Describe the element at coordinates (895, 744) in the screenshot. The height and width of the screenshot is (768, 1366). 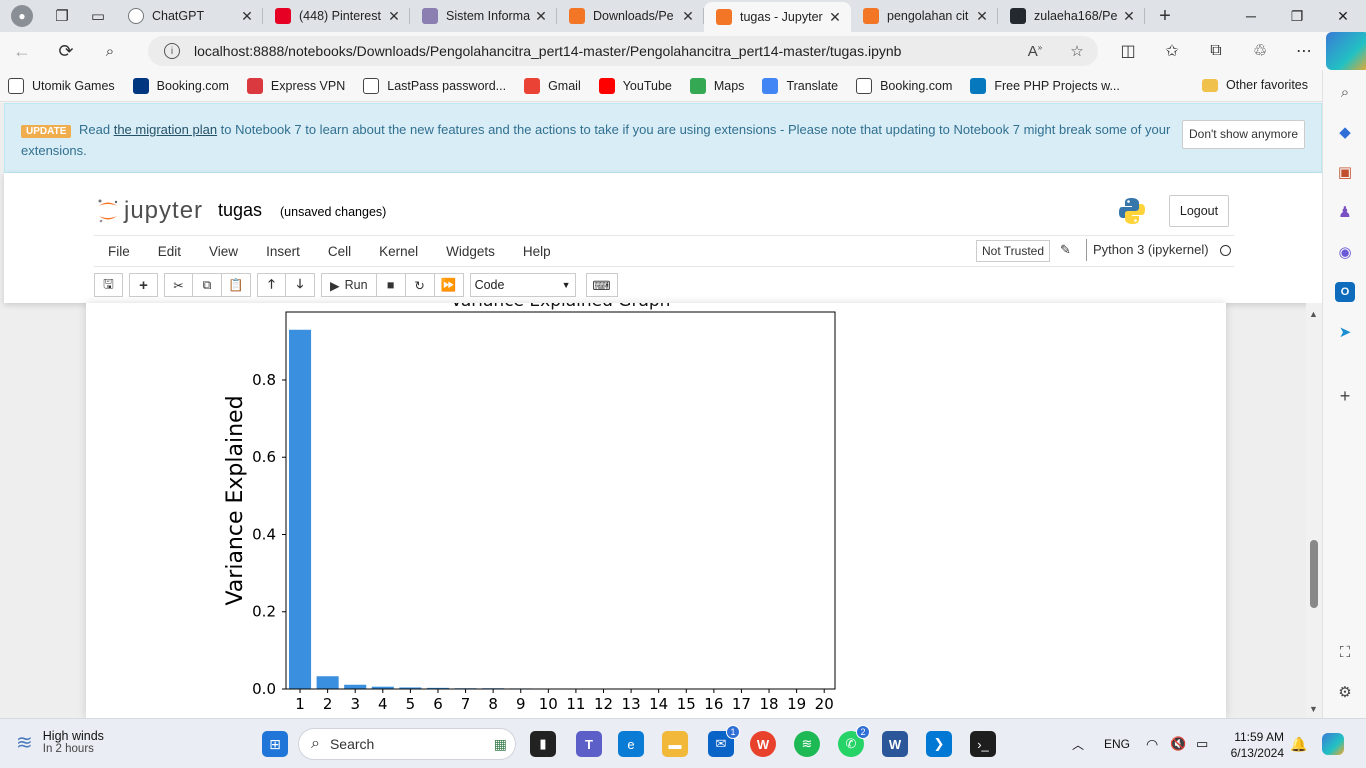
I see `word-icon: W` at that location.